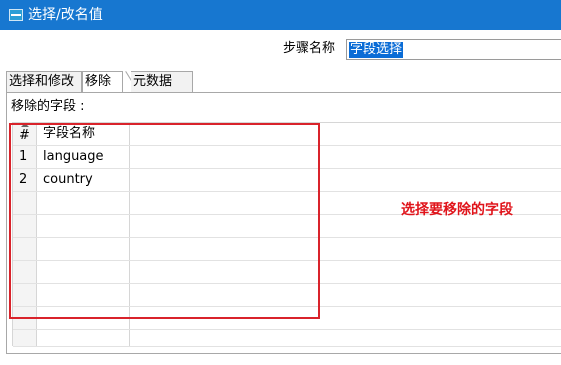  What do you see at coordinates (69, 134) in the screenshot?
I see `header-field-name: 字段名称` at bounding box center [69, 134].